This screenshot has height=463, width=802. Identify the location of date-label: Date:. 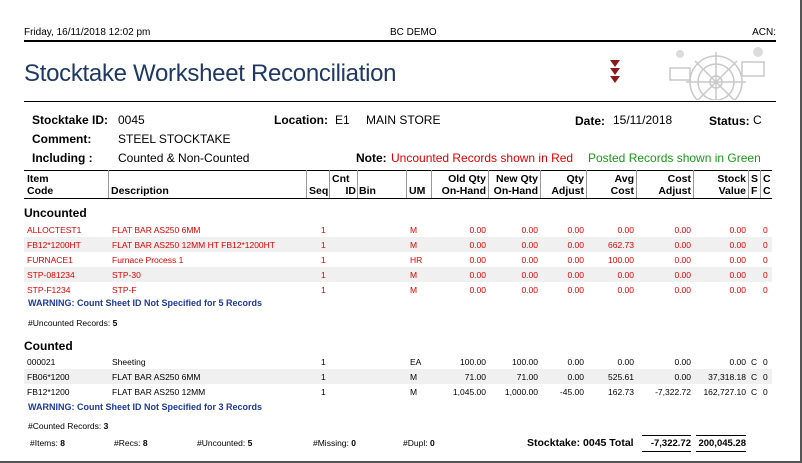
(590, 121).